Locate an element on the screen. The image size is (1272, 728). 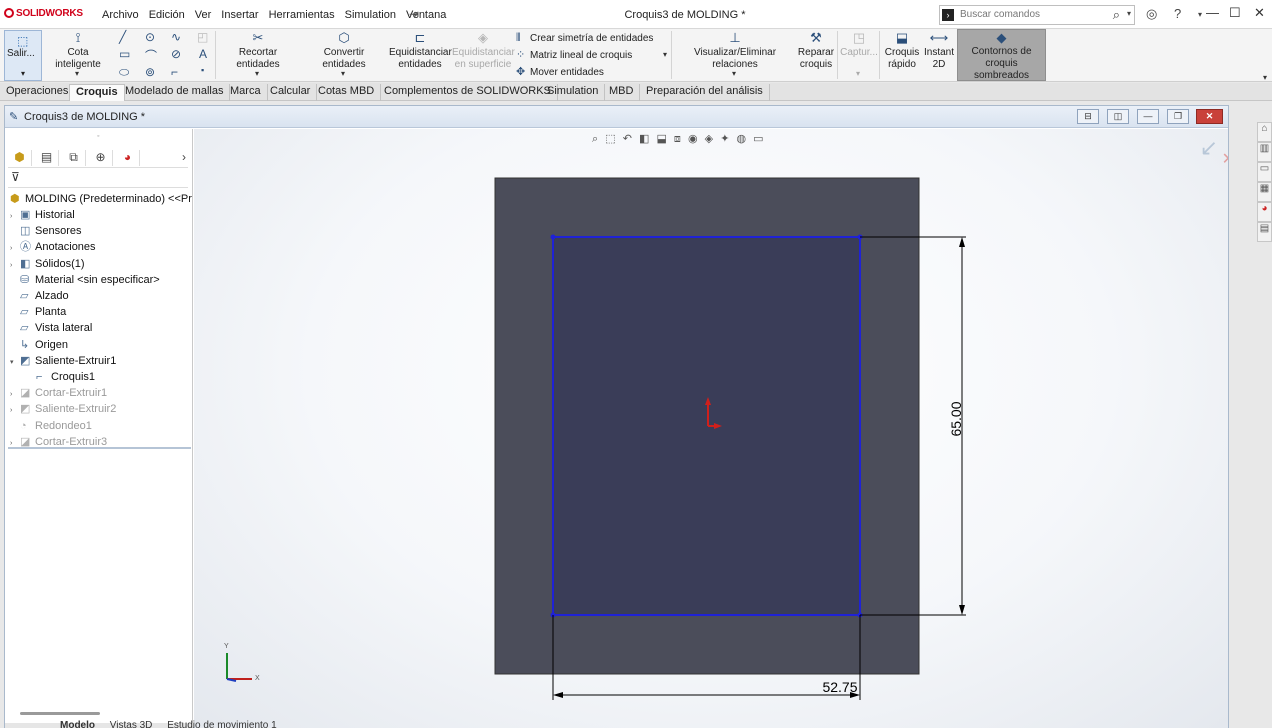
mirror-entities-button: ⫴ Crear simetría de entidades is located at coordinates (584, 39).